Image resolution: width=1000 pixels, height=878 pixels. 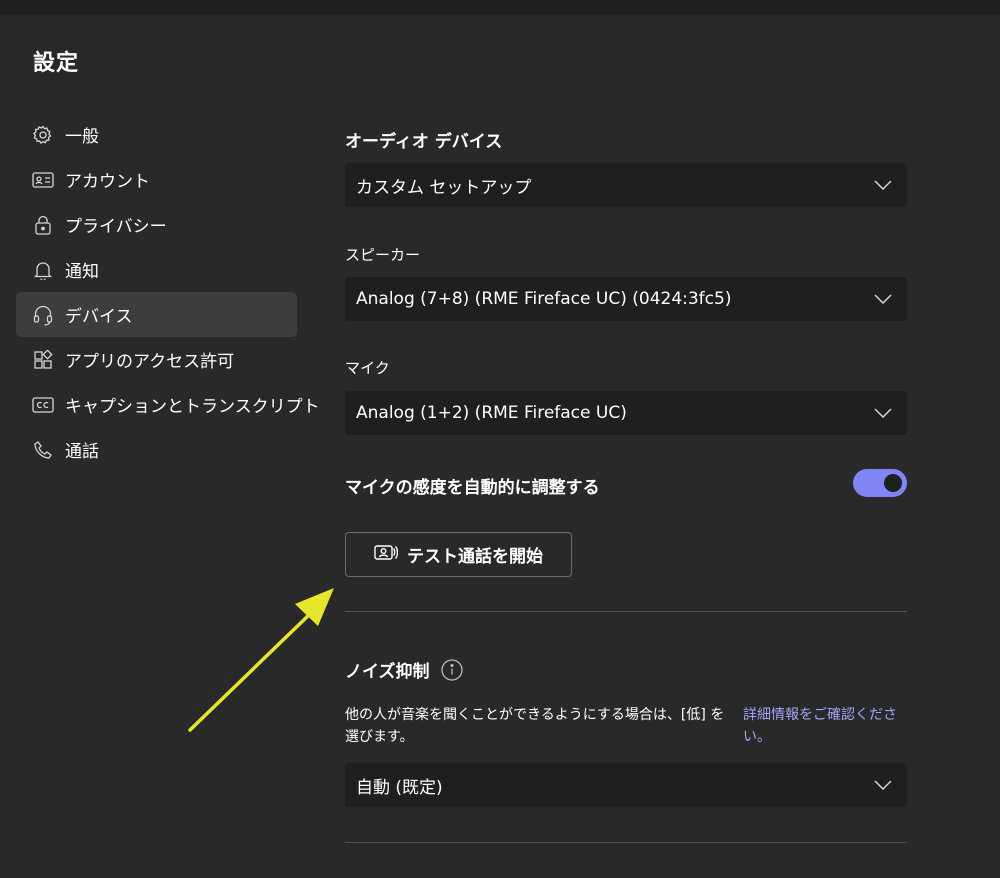 I want to click on apps-icon, so click(x=43, y=360).